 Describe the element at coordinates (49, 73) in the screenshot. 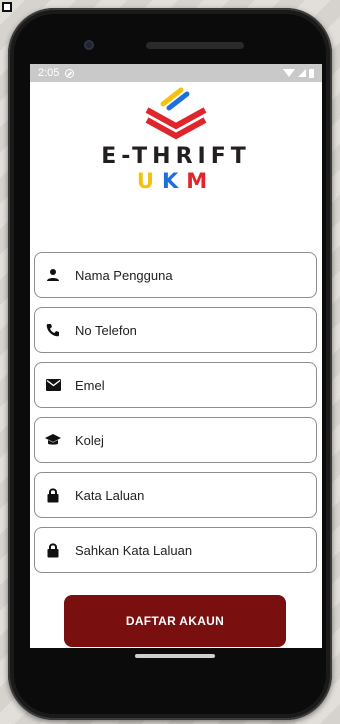

I see `status-time: 2:05` at that location.